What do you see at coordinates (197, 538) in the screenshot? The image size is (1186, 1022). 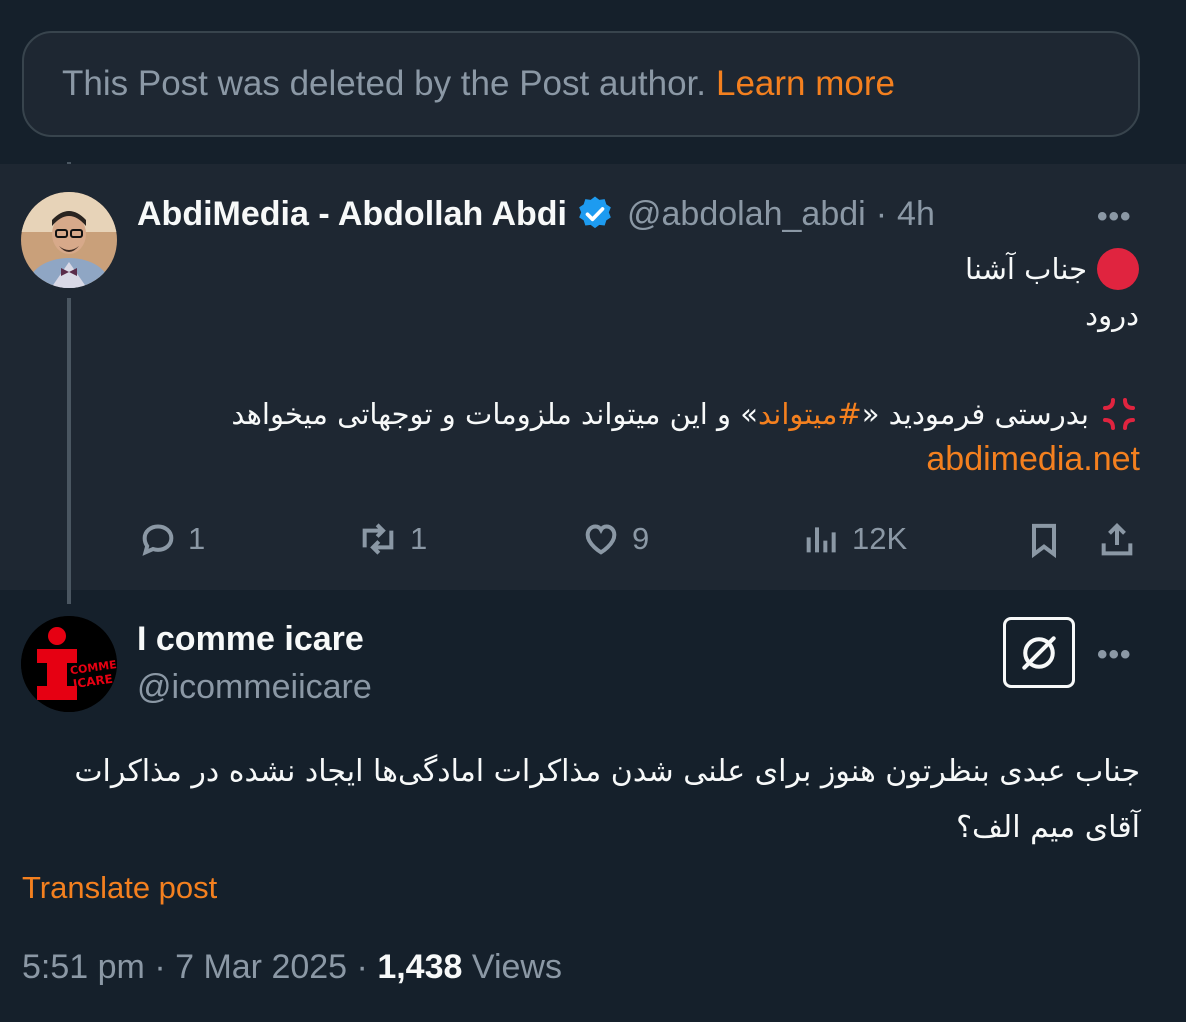 I see `reply-count: 1` at bounding box center [197, 538].